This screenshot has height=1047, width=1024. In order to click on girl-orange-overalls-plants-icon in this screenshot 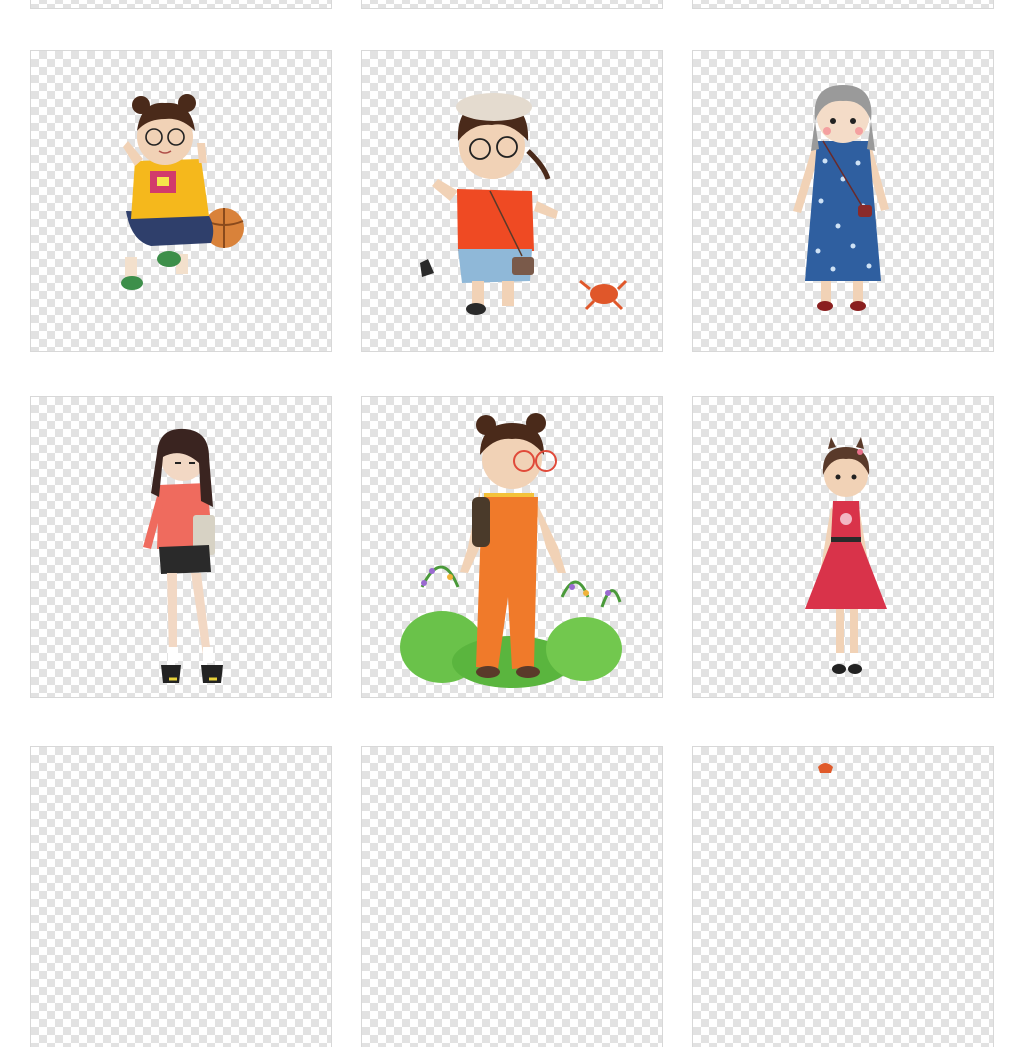, I will do `click(511, 550)`.